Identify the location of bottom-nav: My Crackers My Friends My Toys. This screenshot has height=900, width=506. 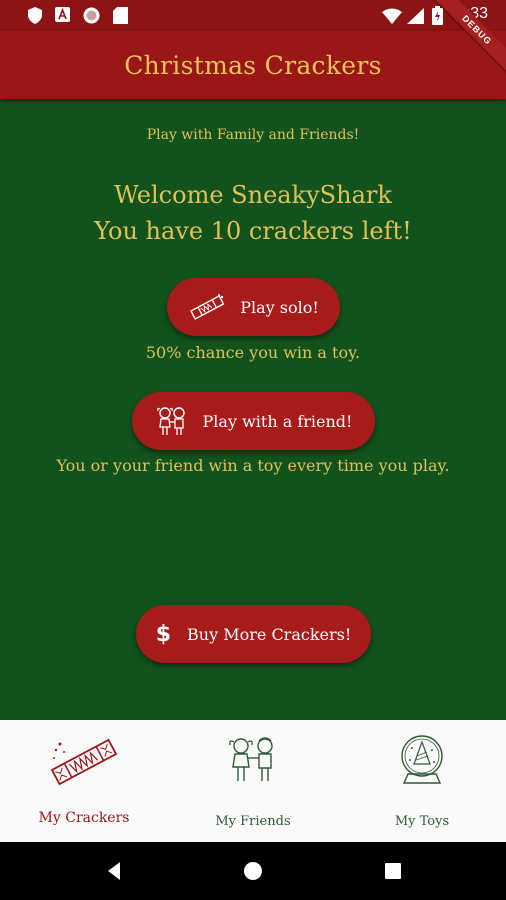
(253, 781).